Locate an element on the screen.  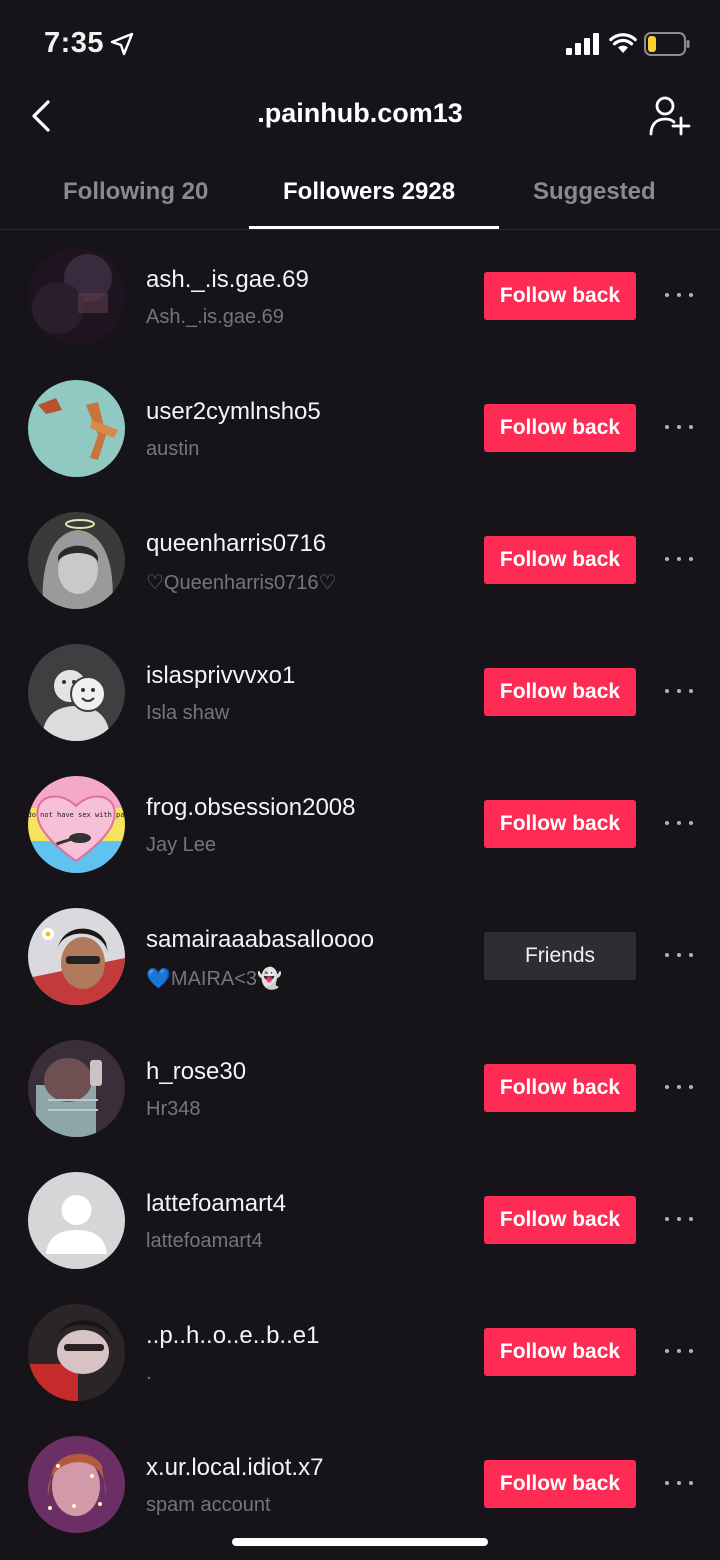
avatar: i do not have sex with pans is located at coordinates (76, 824).